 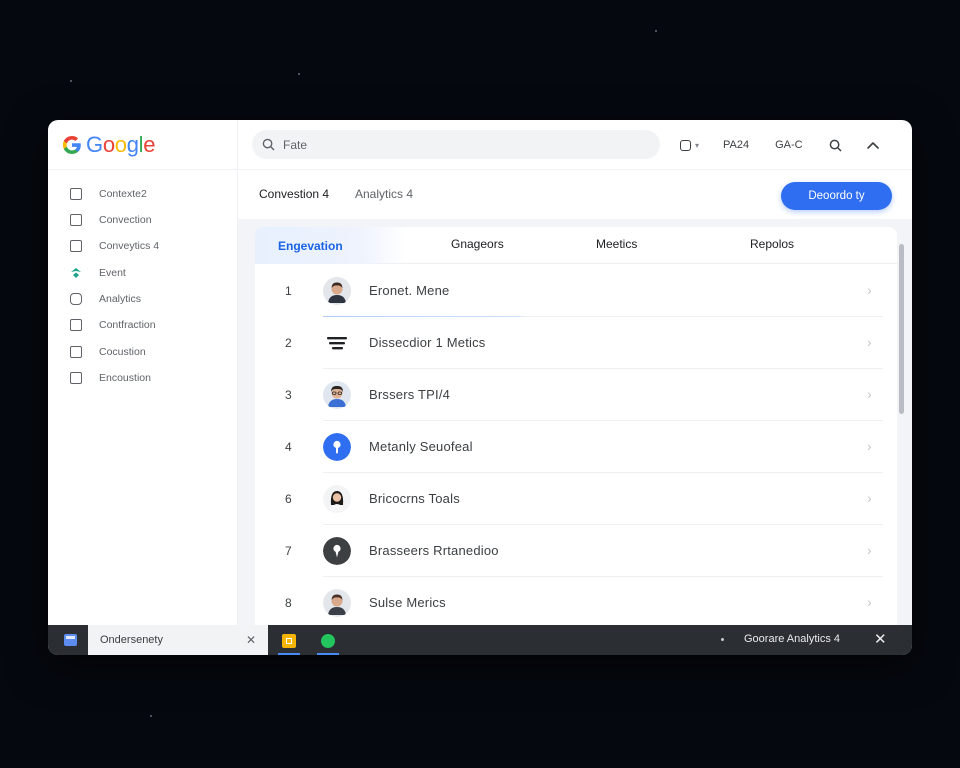 What do you see at coordinates (477, 244) in the screenshot?
I see `tab-gnageors: Gnageors` at bounding box center [477, 244].